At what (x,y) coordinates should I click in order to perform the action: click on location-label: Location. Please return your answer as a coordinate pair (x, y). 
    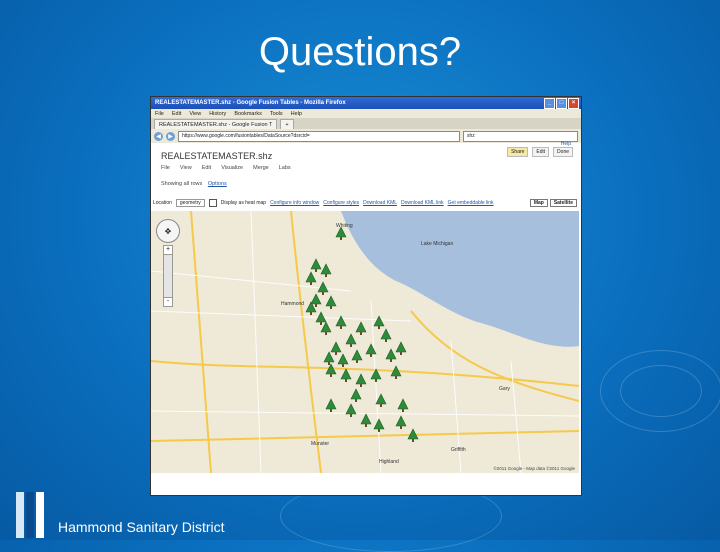
    Looking at the image, I should click on (162, 203).